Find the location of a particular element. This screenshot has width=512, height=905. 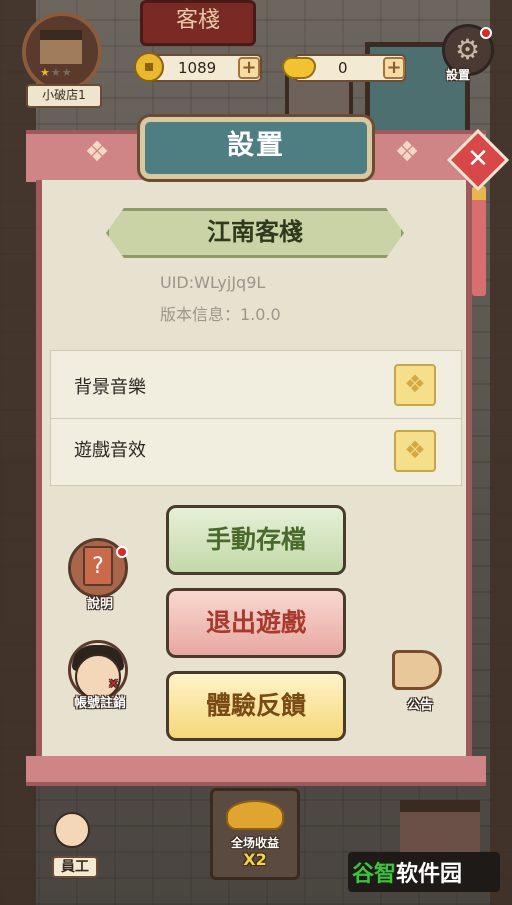

coin-value: 1089 is located at coordinates (197, 68).